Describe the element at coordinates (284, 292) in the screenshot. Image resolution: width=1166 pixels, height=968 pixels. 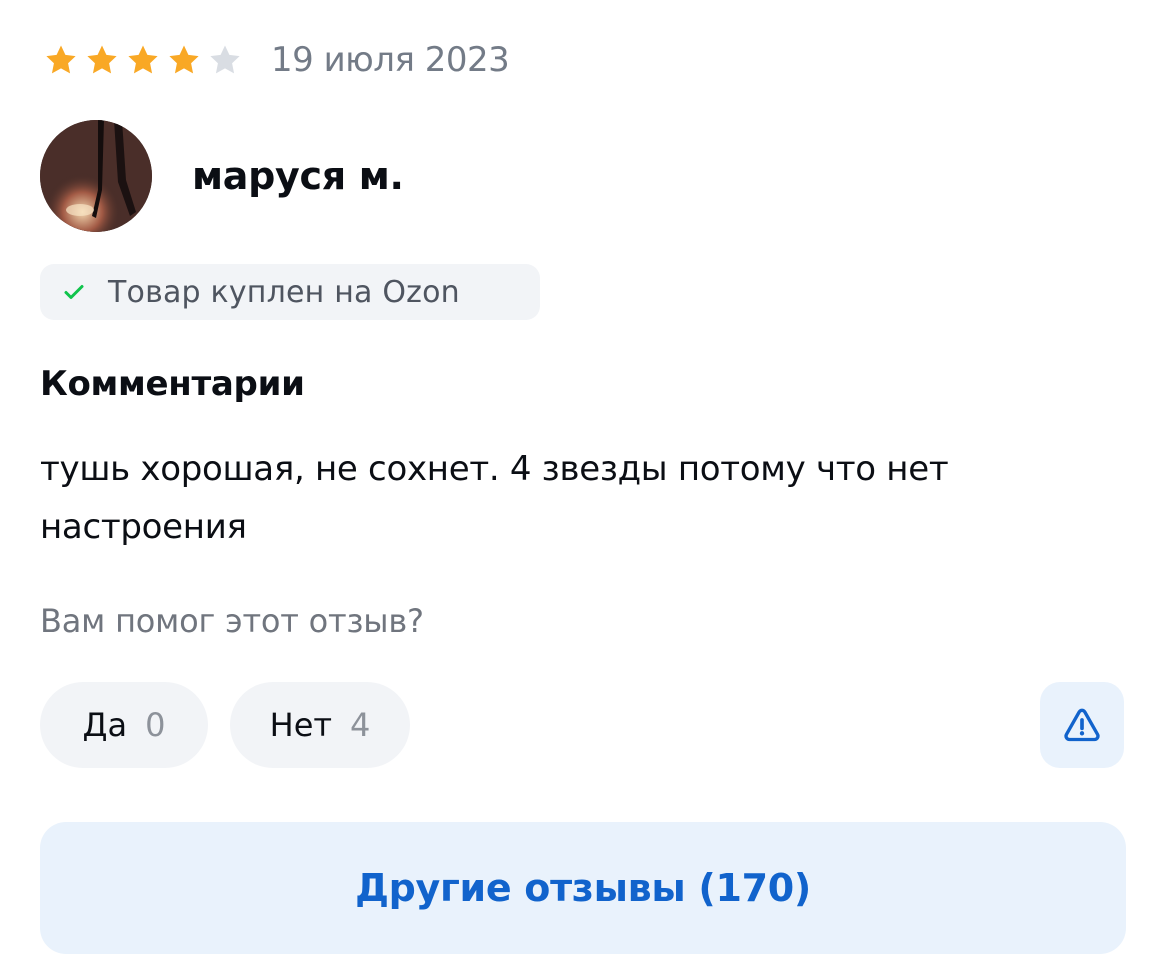
I see `purchased-badge-label: Товар куплен на Ozon` at that location.